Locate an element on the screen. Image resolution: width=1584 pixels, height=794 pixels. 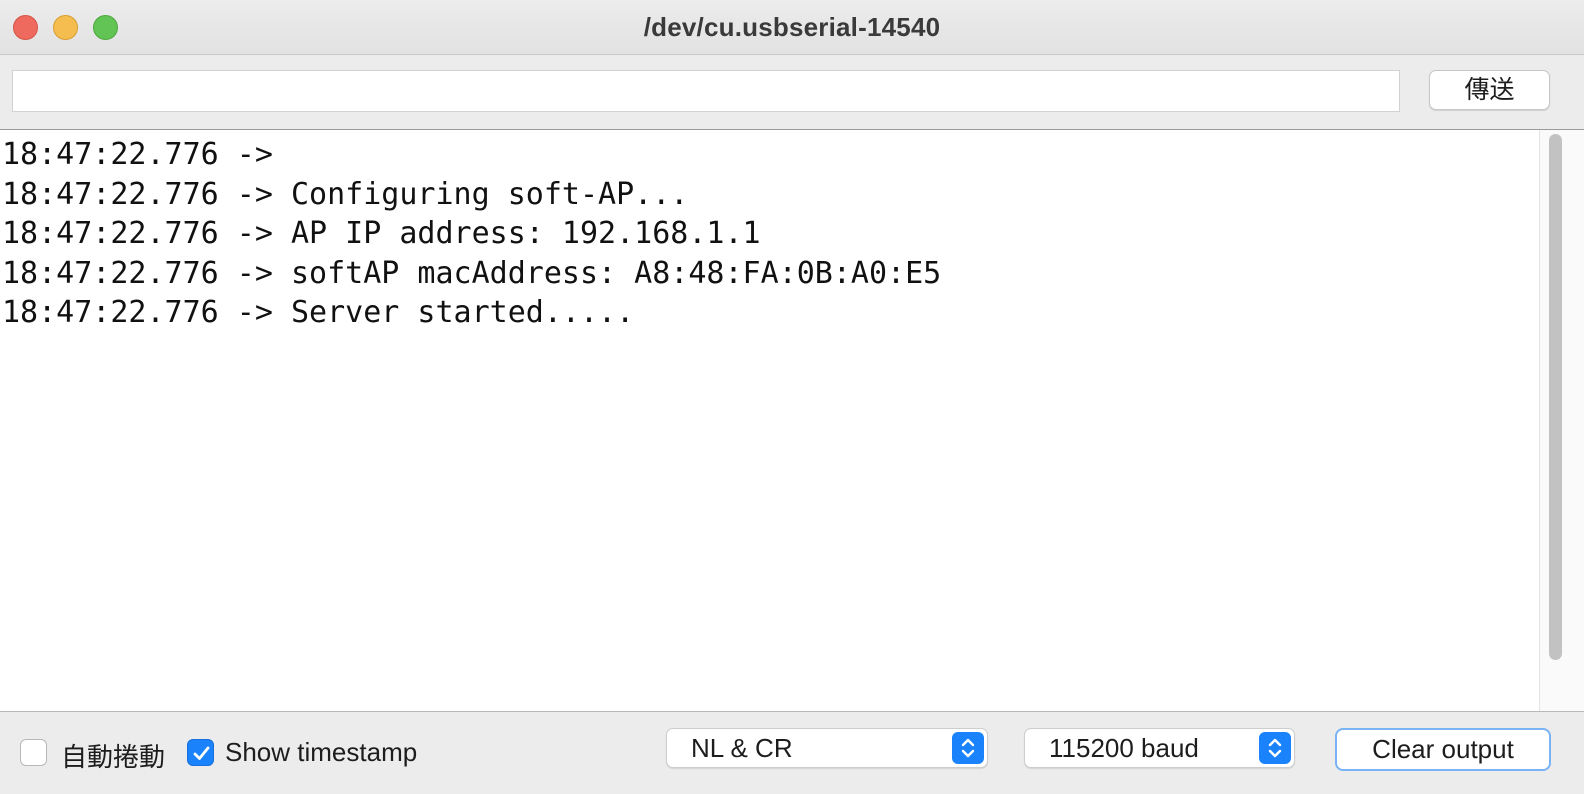
checkmark-icon is located at coordinates (201, 753).